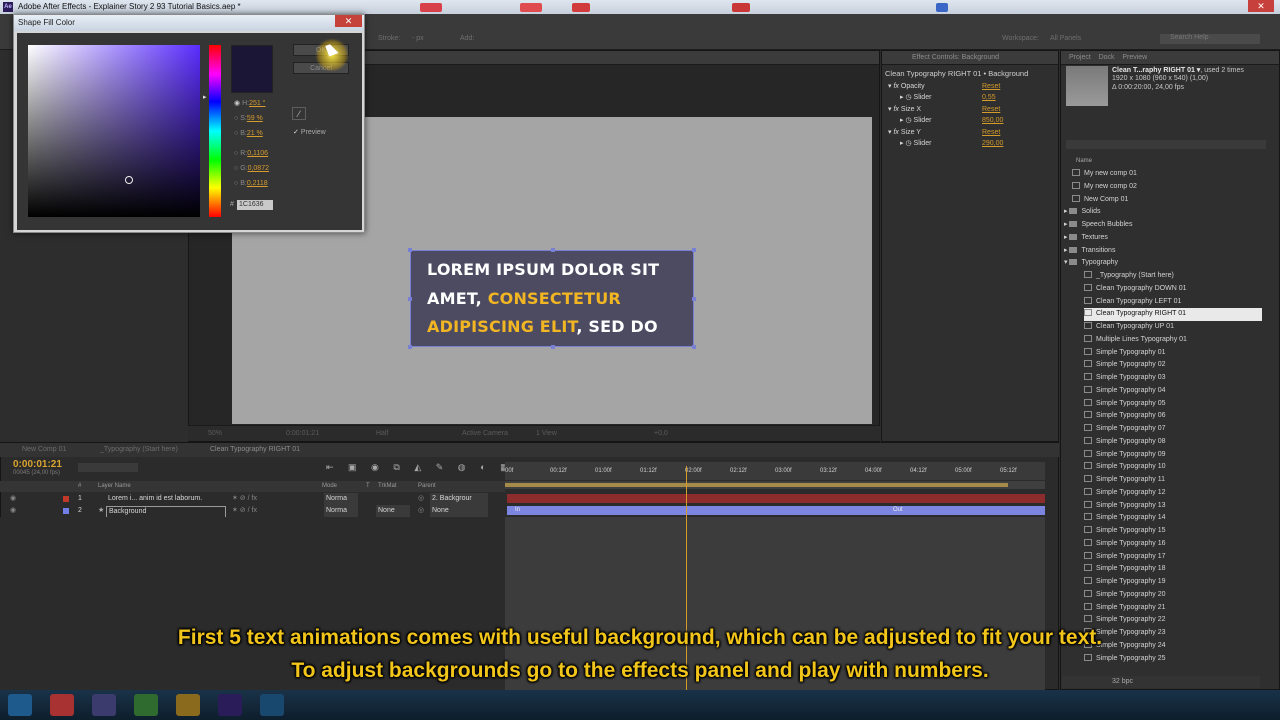 Image resolution: width=1280 pixels, height=720 pixels. What do you see at coordinates (1173, 569) in the screenshot?
I see `project-comp-item: Simple Typography 18` at bounding box center [1173, 569].